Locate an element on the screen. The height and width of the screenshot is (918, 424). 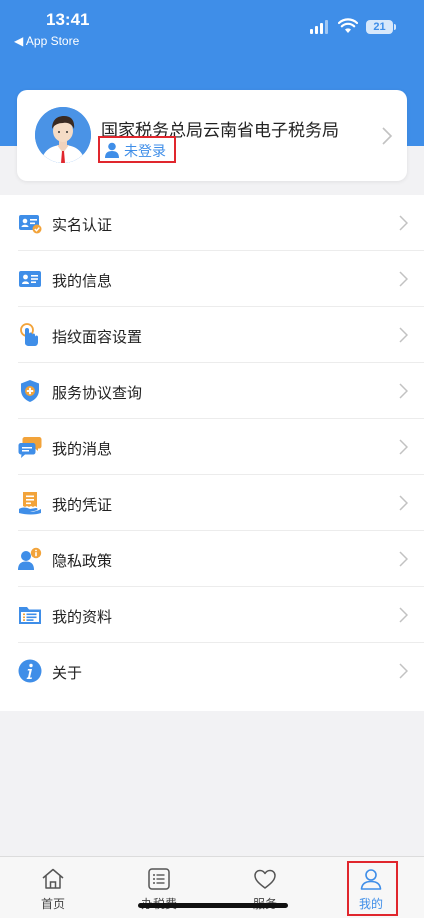
status-time: 13:41 is located at coordinates (68, 19).